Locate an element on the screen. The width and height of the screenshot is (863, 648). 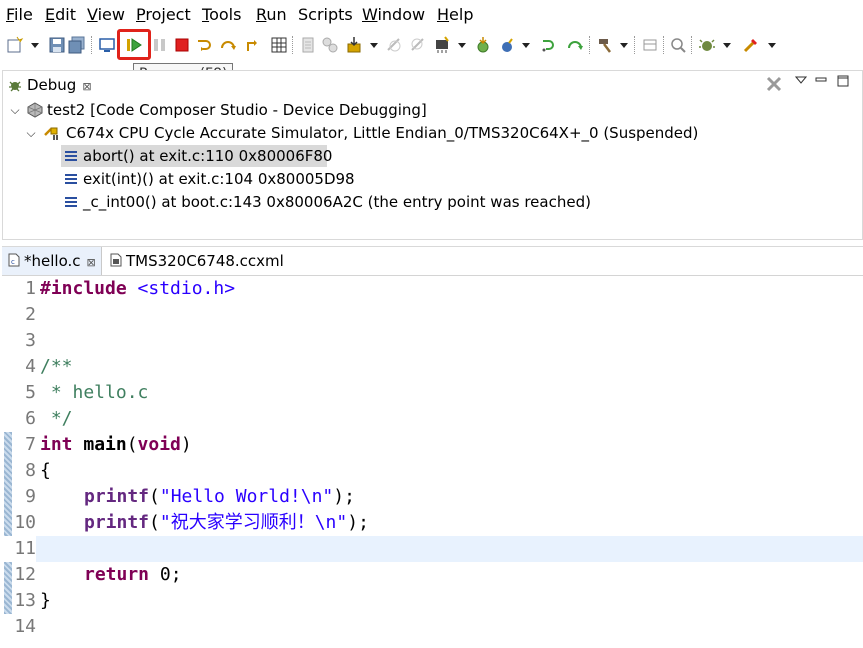
tab-hello-c: c *hello.c ⊠ is located at coordinates (52, 261).